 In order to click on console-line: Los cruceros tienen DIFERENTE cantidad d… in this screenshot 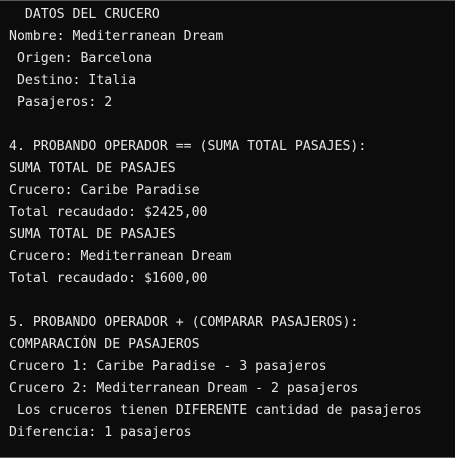, I will do `click(215, 410)`.